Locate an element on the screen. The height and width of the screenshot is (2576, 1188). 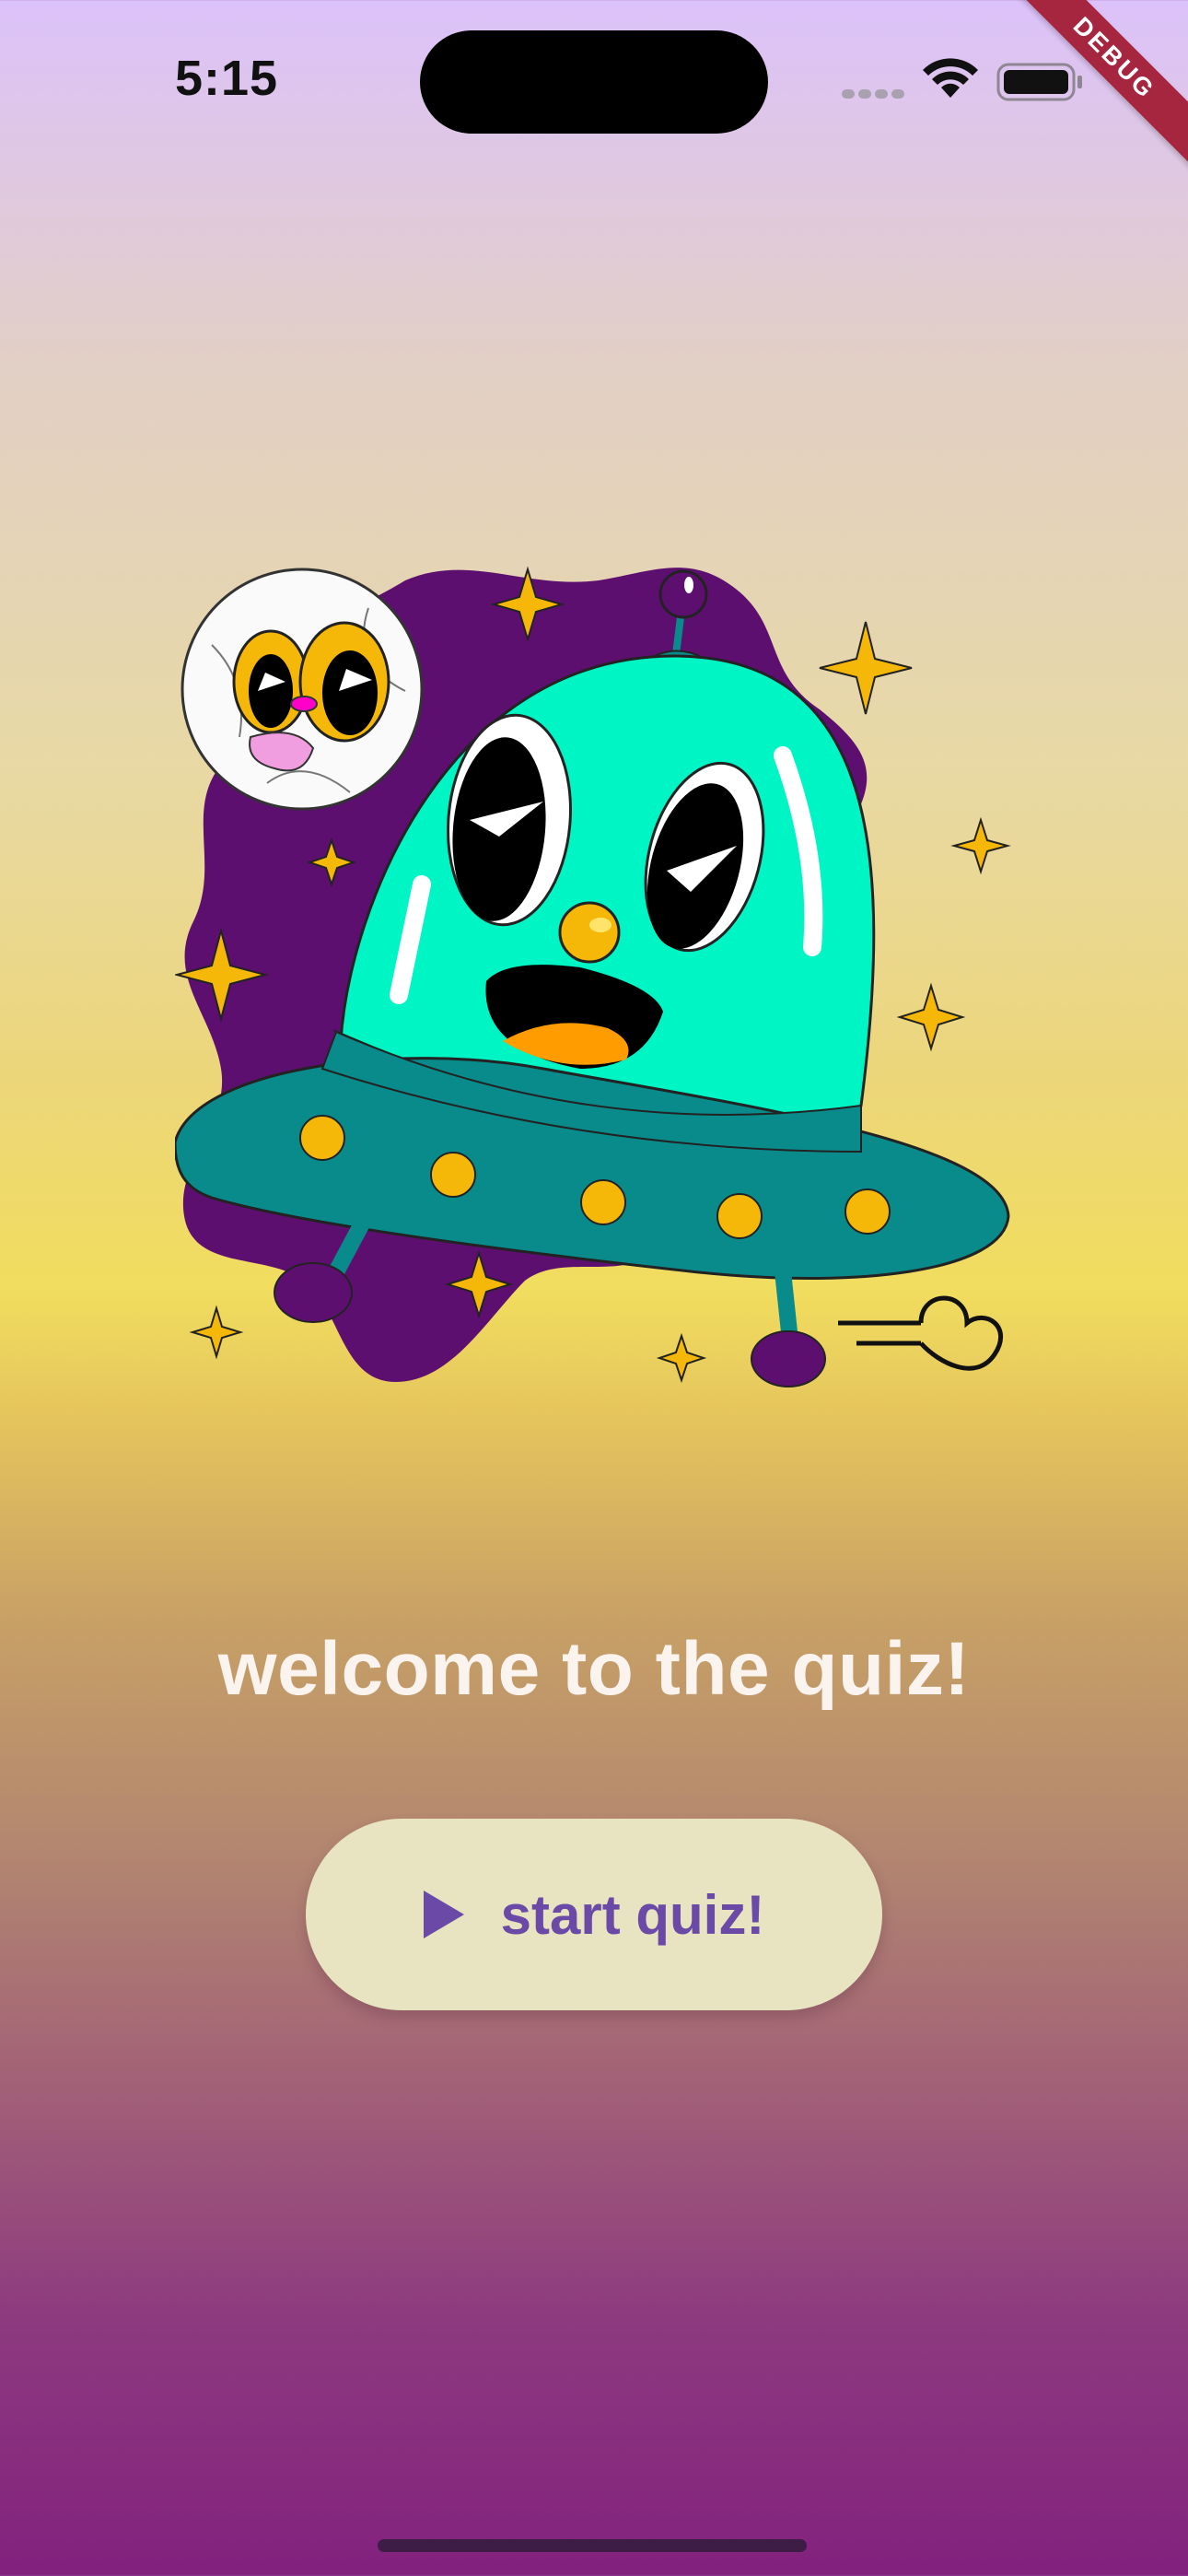
start-quiz-button: start quiz! is located at coordinates (594, 1914).